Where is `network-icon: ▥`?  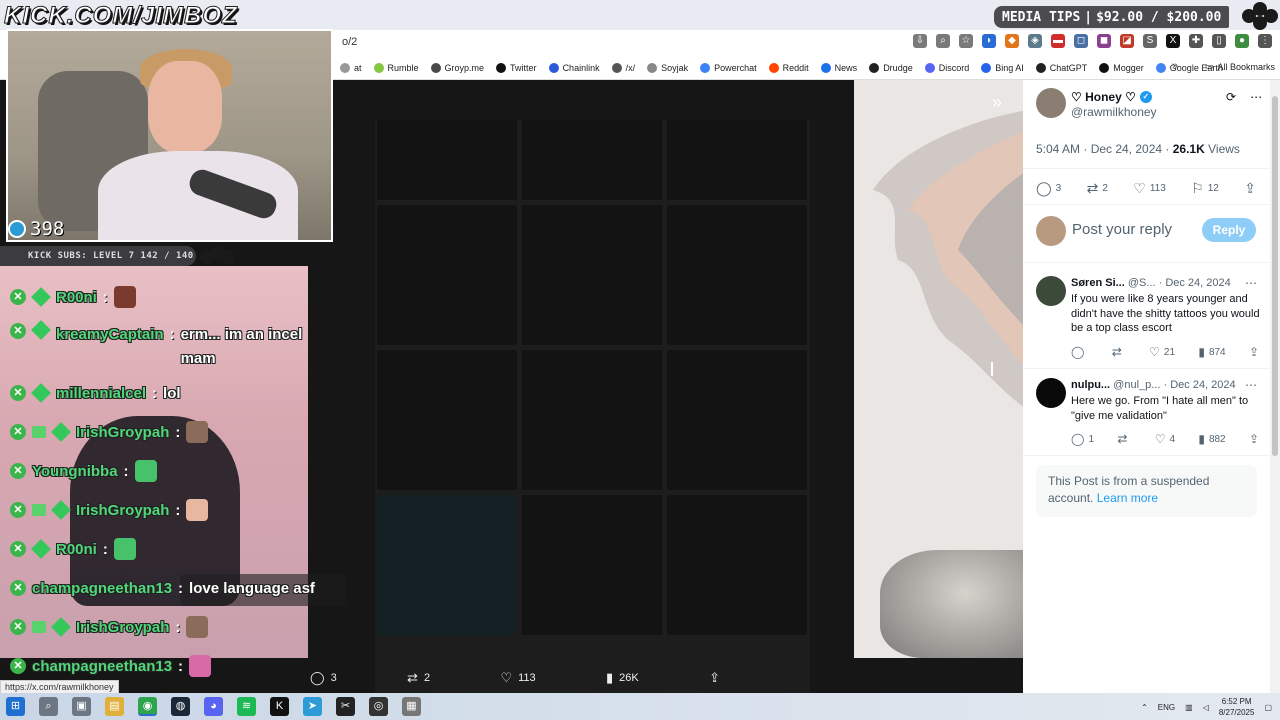
network-icon: ▥ is located at coordinates (1189, 707).